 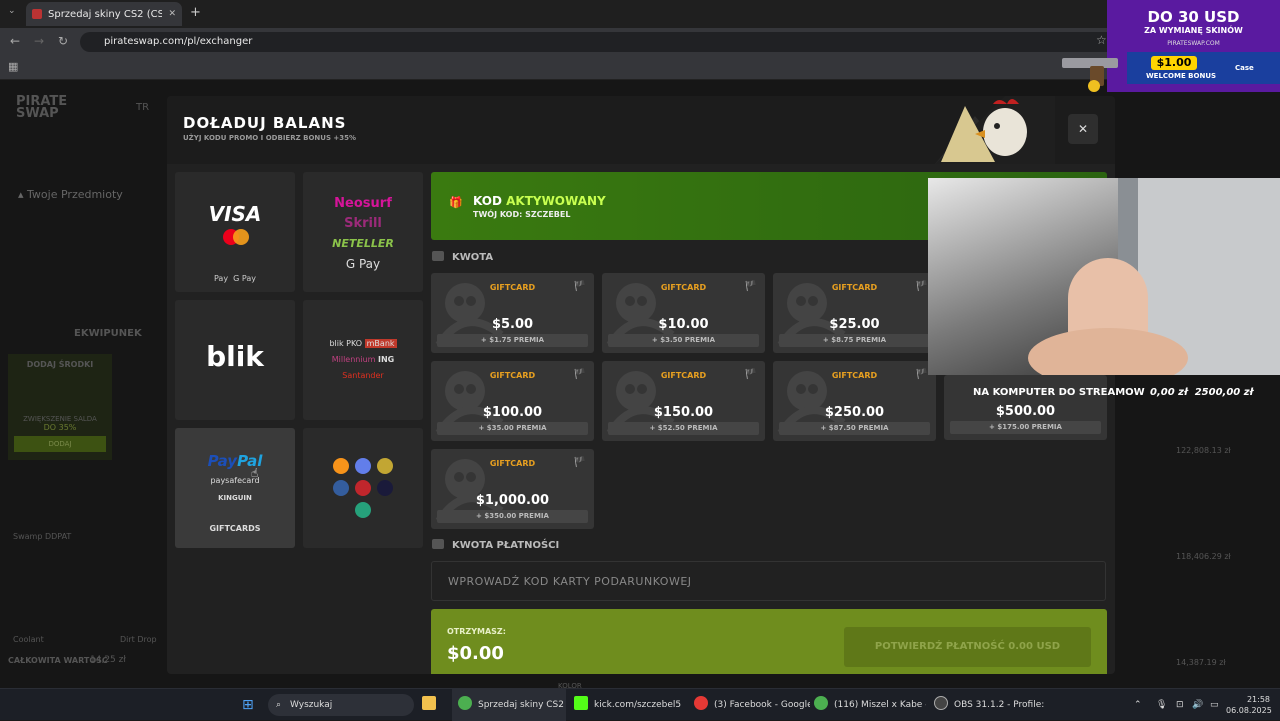 I want to click on wallet-icon, so click(x=438, y=256).